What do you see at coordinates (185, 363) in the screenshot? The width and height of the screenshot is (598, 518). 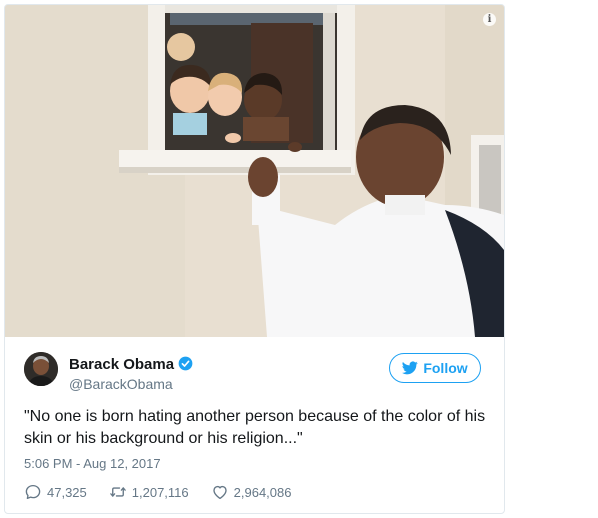 I see `verified-badge-icon` at bounding box center [185, 363].